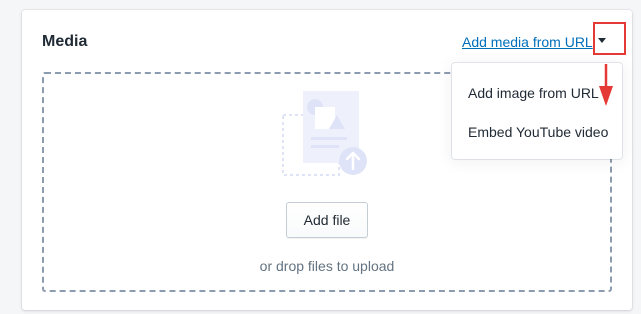  Describe the element at coordinates (527, 42) in the screenshot. I see `add-media-from-url-link: Add media from URL` at that location.